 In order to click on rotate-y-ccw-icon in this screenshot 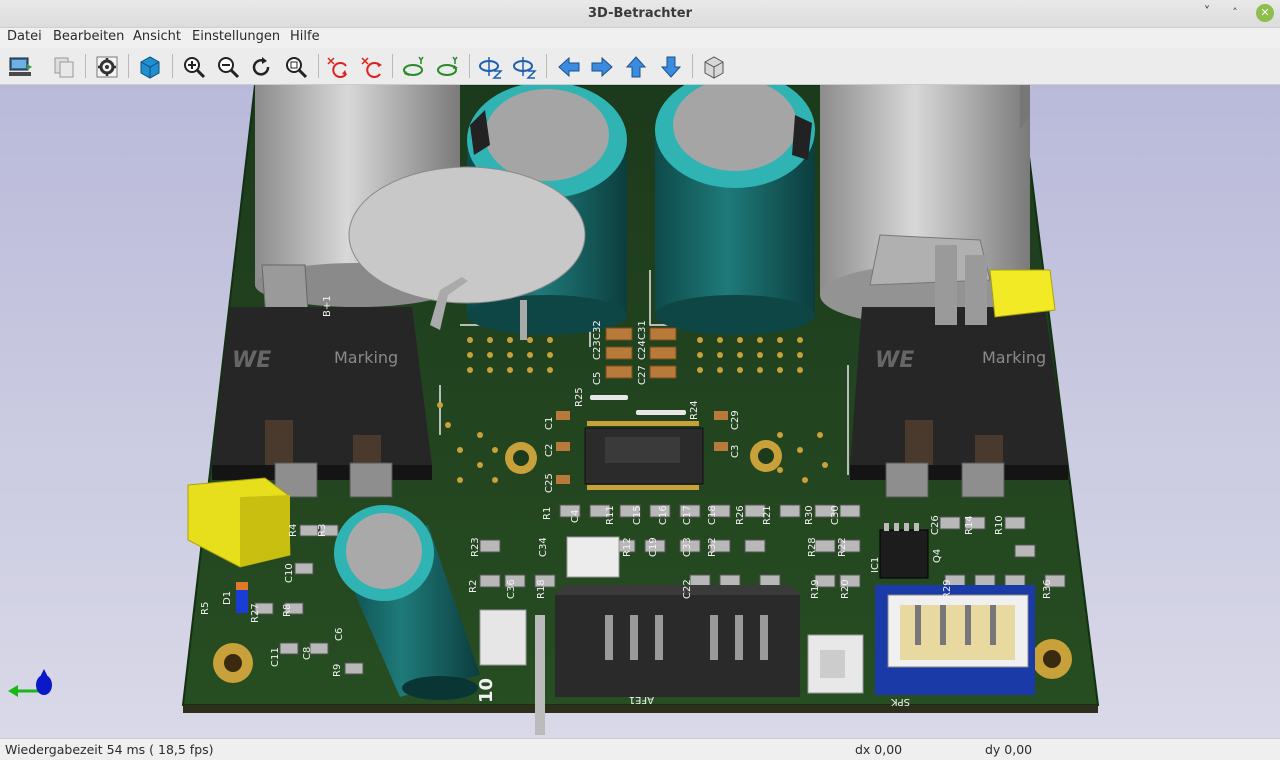, I will do `click(447, 66)`.